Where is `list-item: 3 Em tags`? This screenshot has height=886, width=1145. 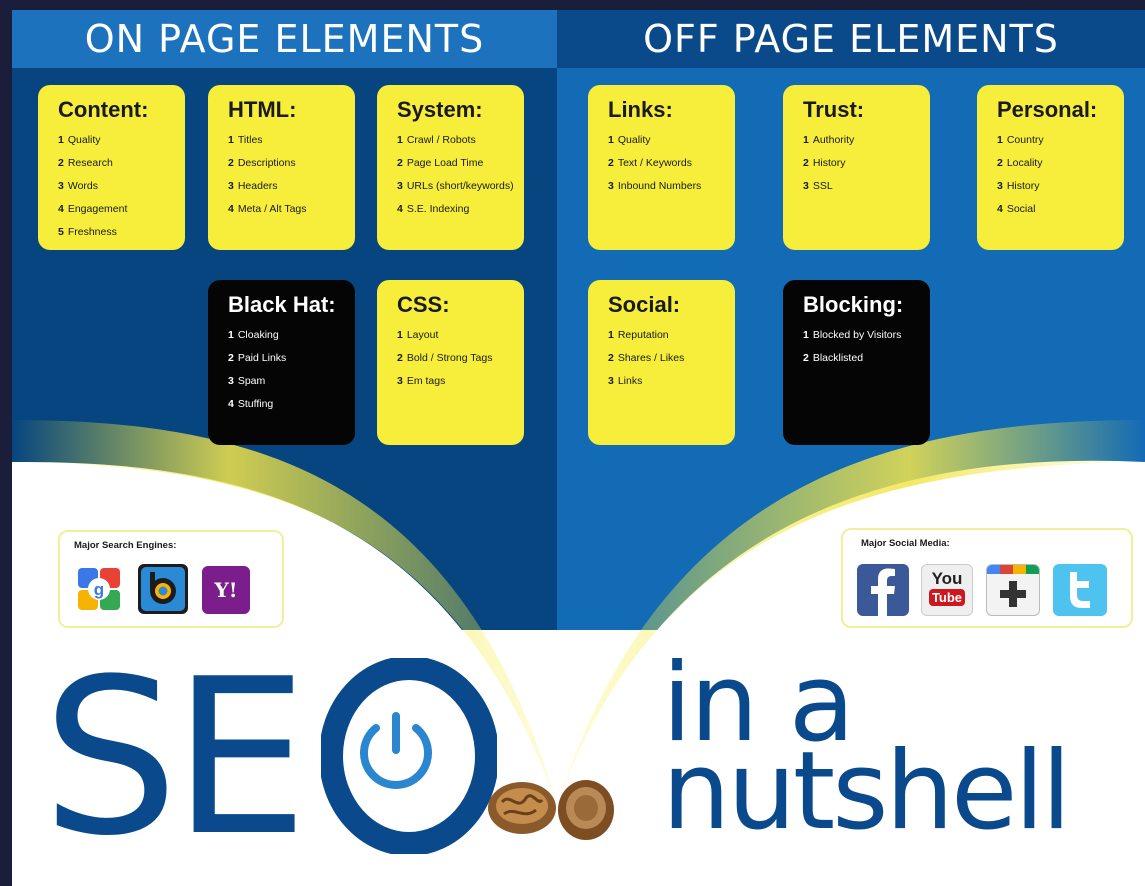 list-item: 3 Em tags is located at coordinates (421, 381).